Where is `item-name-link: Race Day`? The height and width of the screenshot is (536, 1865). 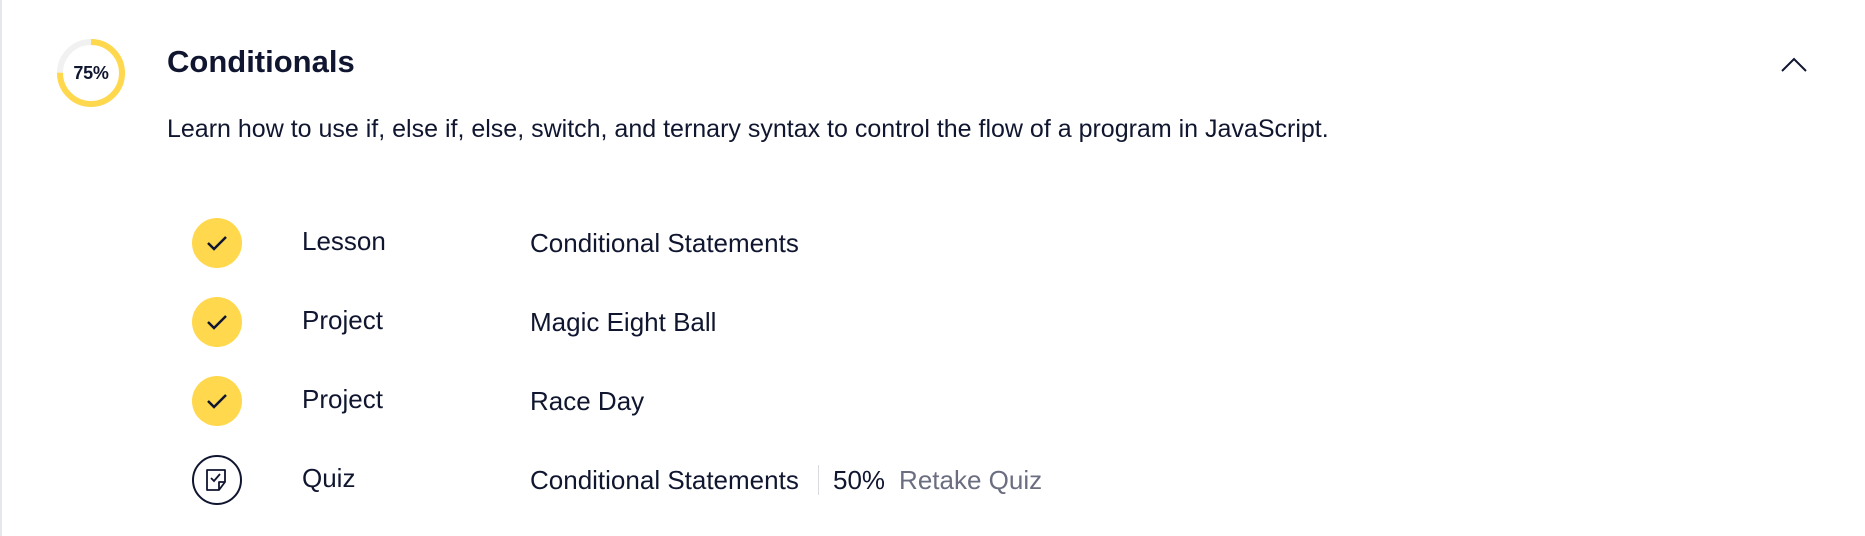
item-name-link: Race Day is located at coordinates (587, 401).